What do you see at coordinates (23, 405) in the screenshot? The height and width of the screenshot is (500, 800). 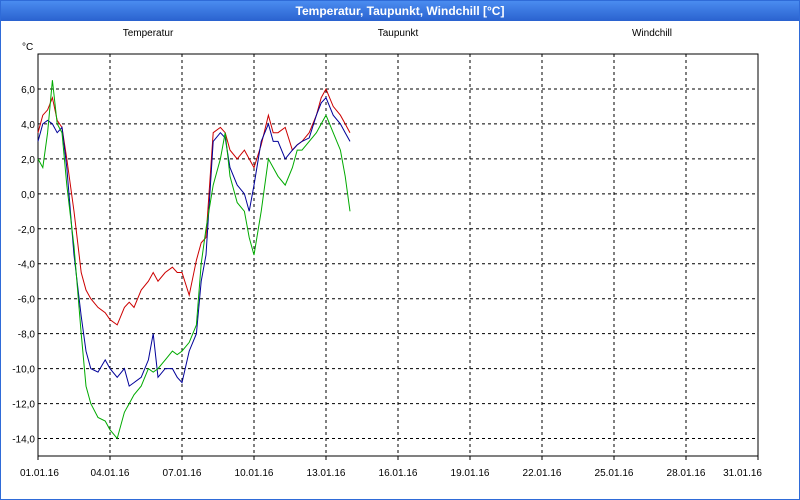 I see `y-tick-label: -12,0` at bounding box center [23, 405].